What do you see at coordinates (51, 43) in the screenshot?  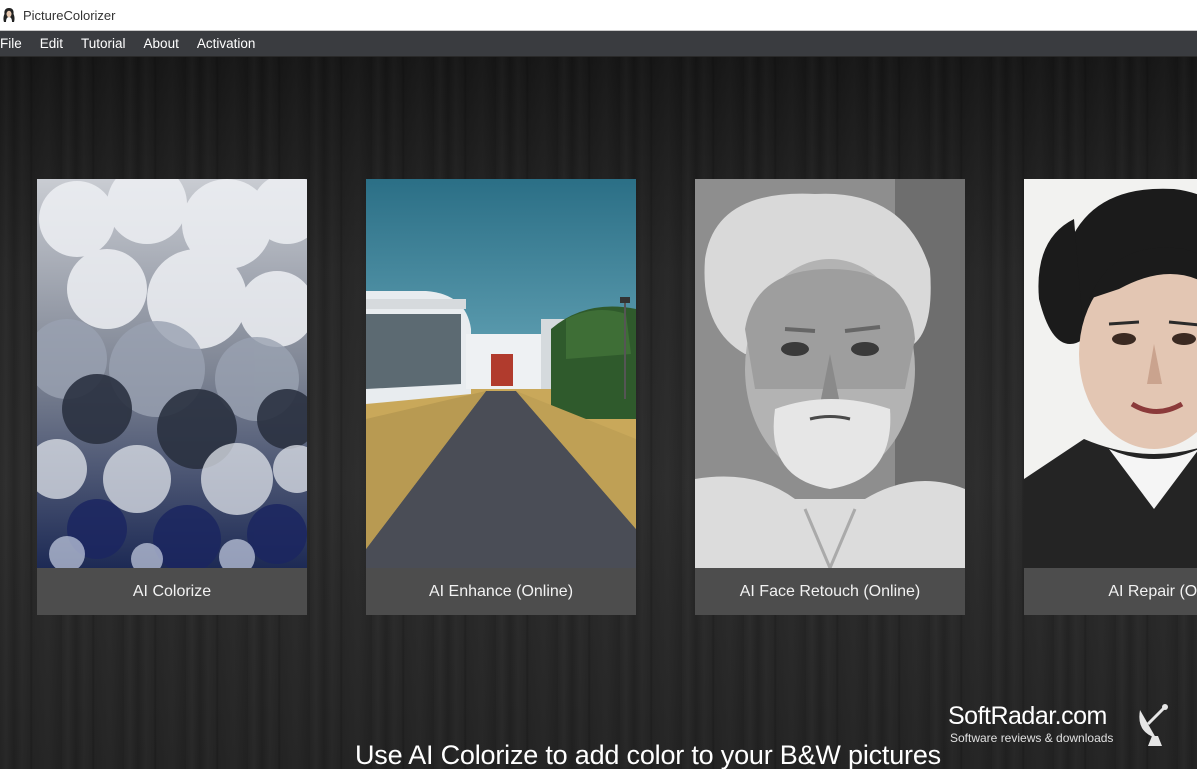 I see `menu-edit: Edit` at bounding box center [51, 43].